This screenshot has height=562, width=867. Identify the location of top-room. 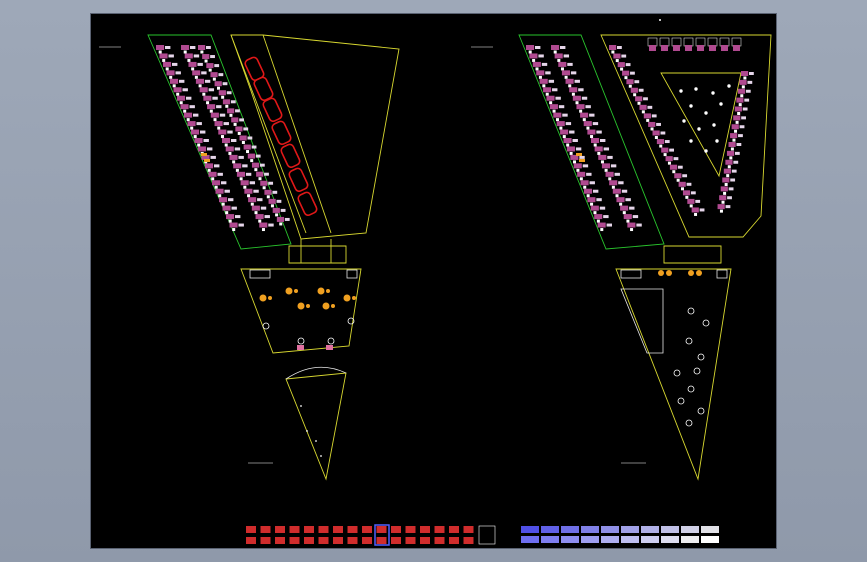
(676, 42).